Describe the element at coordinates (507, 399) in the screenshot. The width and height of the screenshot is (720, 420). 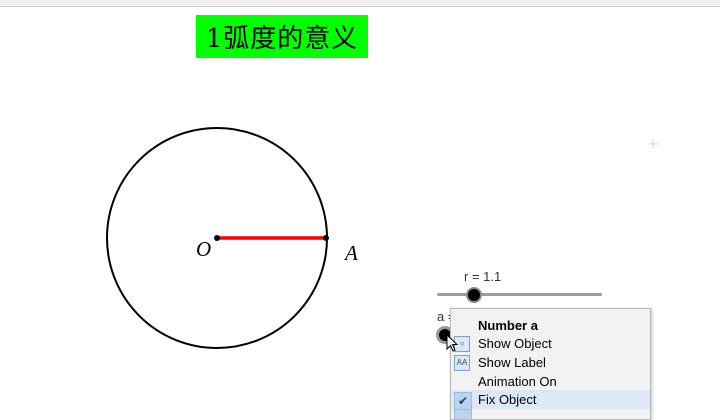
I see `menu-item-label: Fix Object` at that location.